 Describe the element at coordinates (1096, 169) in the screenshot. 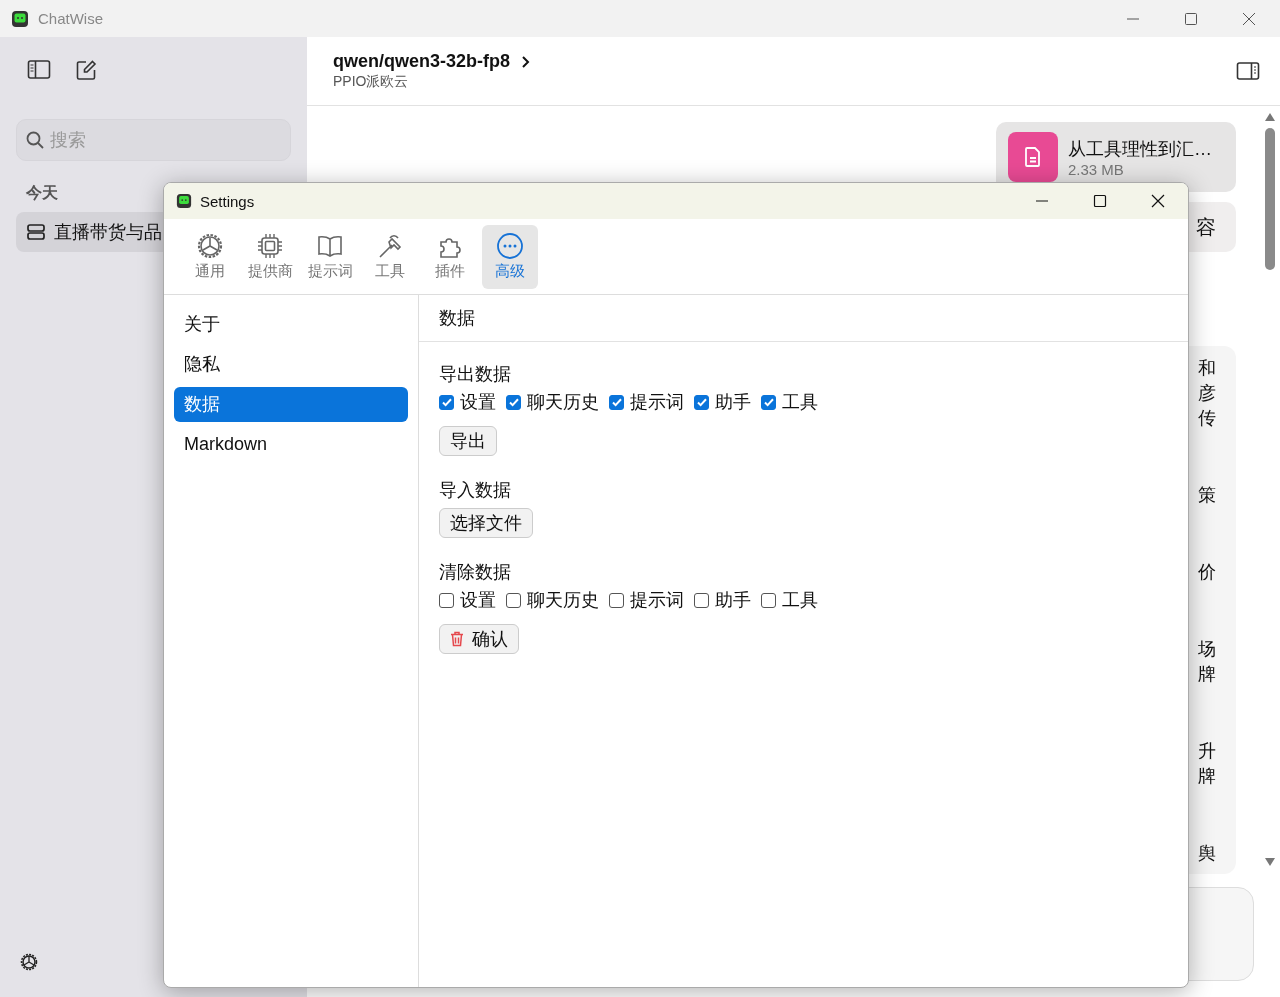

I see `file-size: 2.33 MB` at that location.